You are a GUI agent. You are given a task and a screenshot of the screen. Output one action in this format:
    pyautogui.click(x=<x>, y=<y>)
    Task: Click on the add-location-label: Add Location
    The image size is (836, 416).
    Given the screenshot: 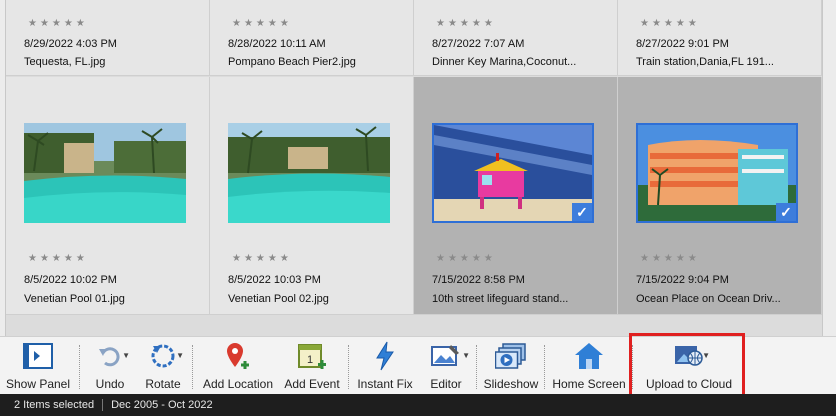 What is the action you would take?
    pyautogui.click(x=238, y=384)
    